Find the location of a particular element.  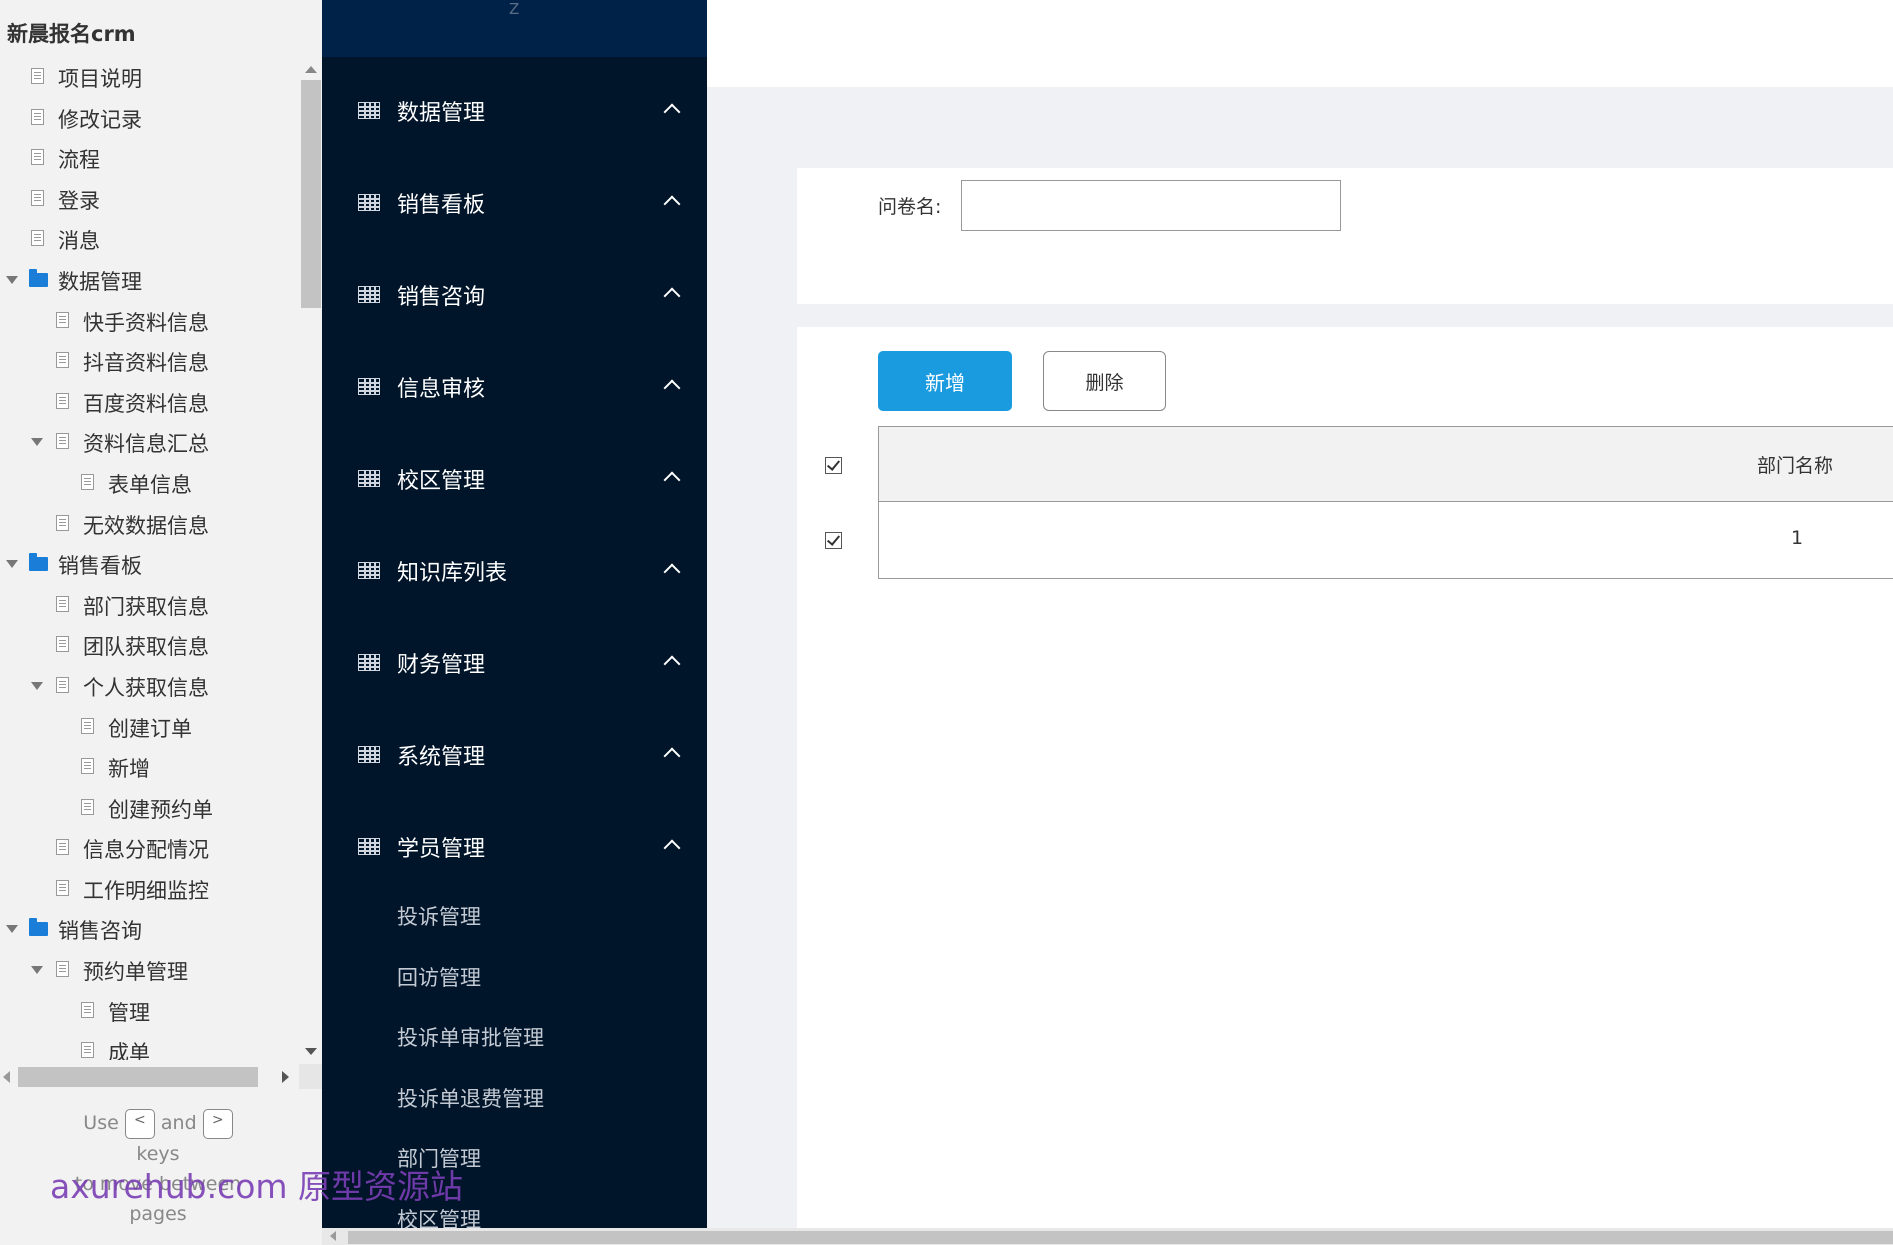

sitemap-item: 修改记录 is located at coordinates (149, 117).